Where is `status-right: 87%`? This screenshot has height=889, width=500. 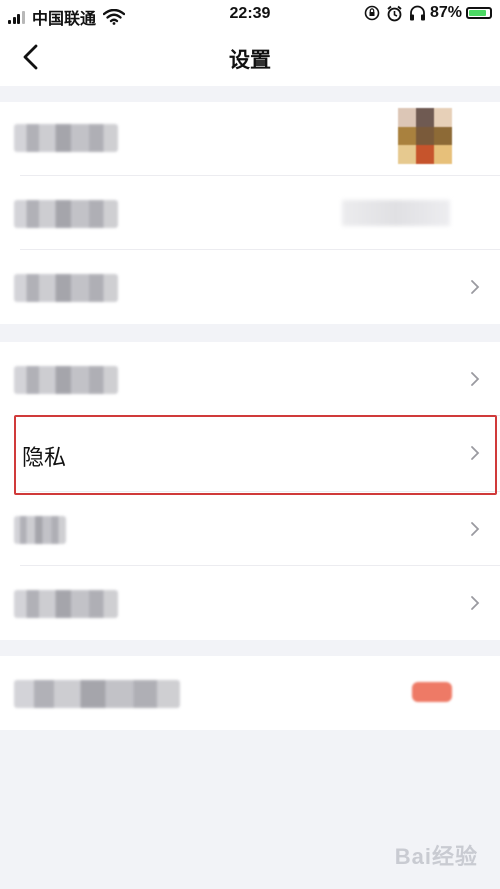 status-right: 87% is located at coordinates (428, 13).